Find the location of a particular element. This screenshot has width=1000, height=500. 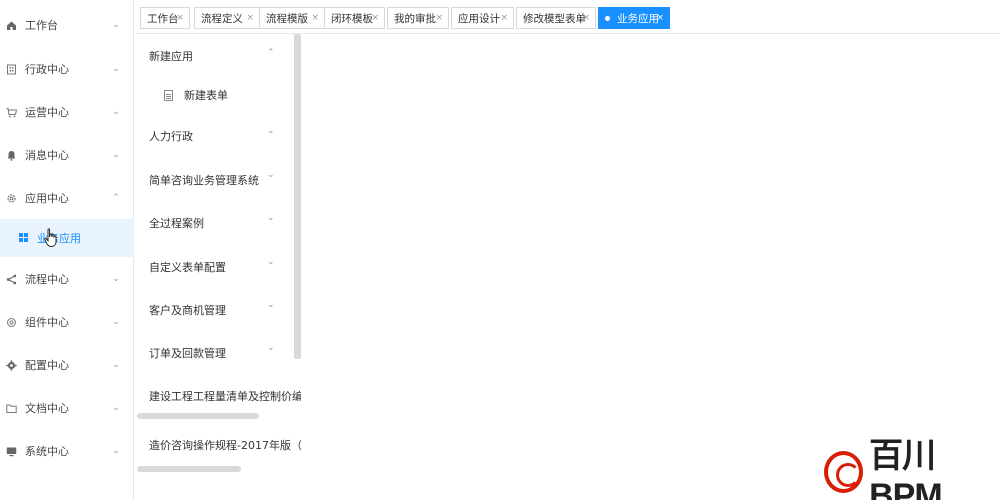

sidebar-item-label: 消息中心 is located at coordinates (47, 155).